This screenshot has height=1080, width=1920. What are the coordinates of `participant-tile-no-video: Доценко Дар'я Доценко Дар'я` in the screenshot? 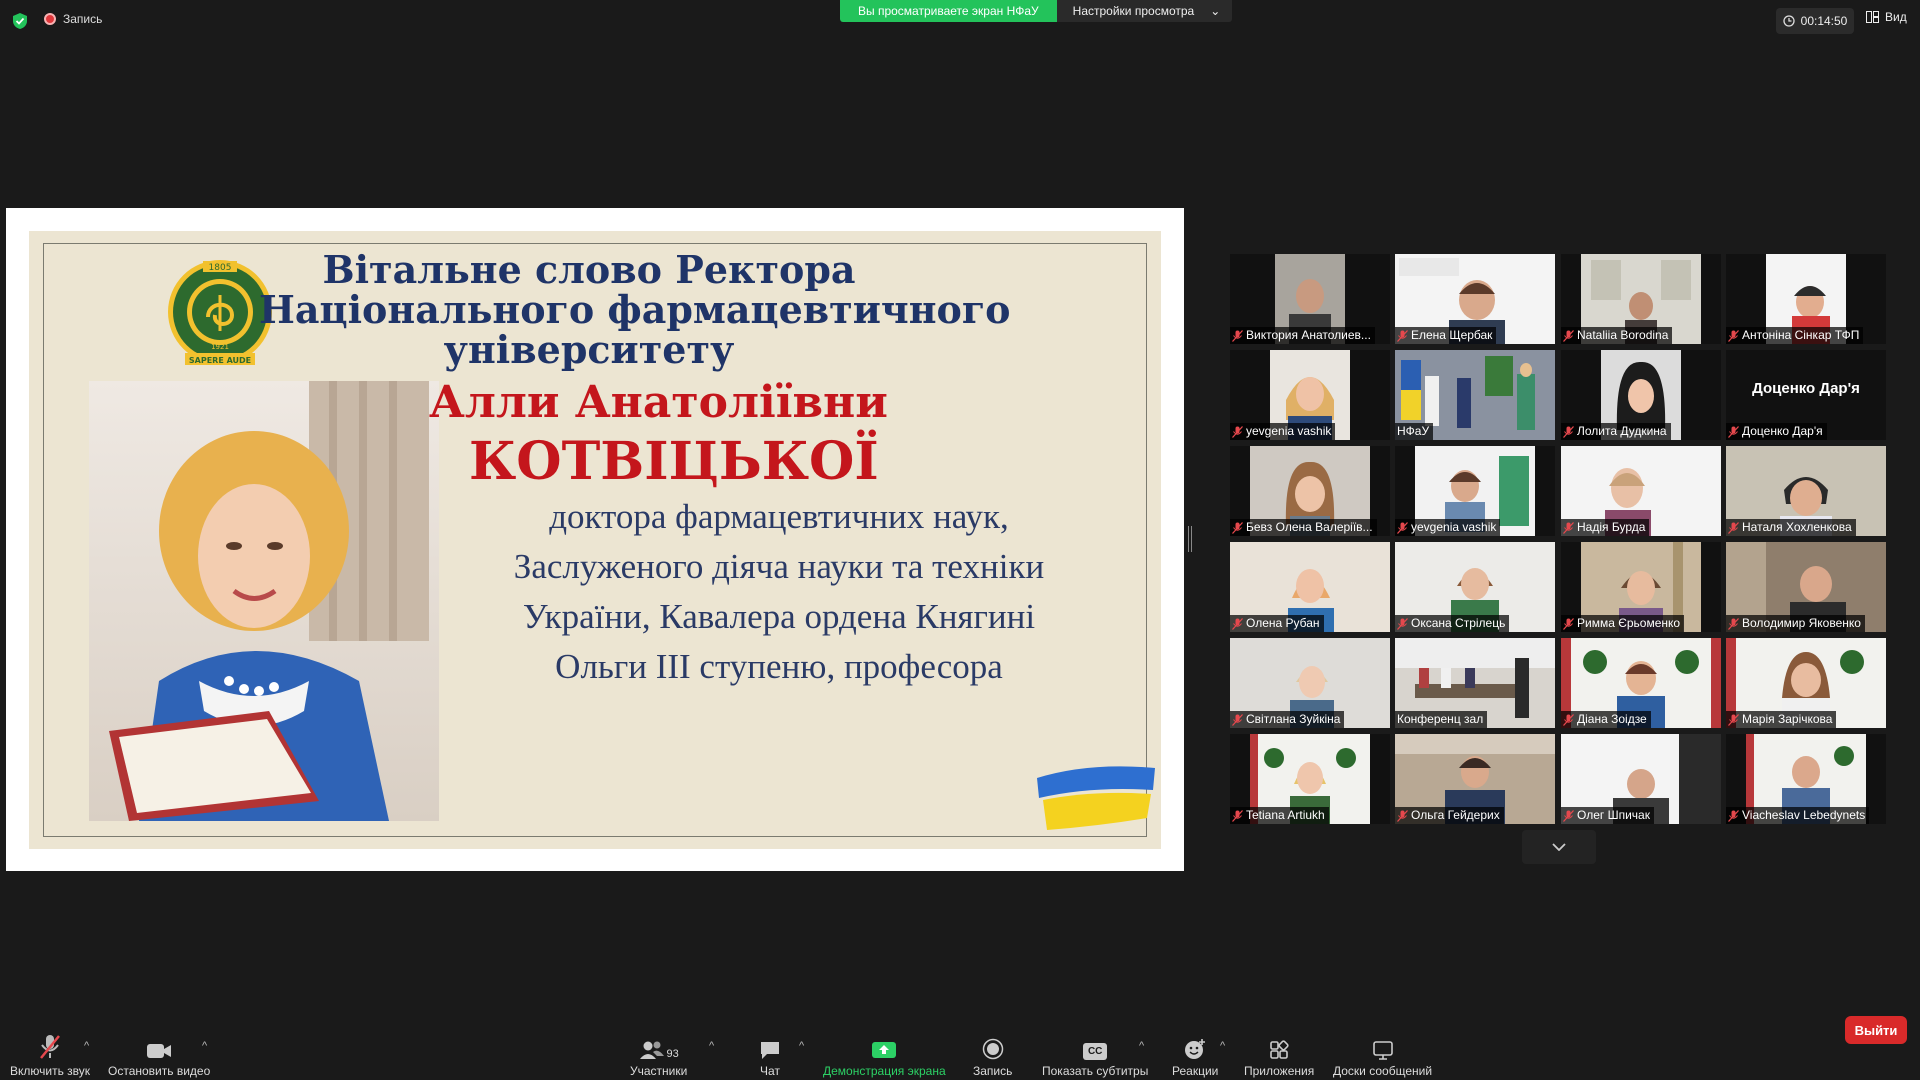 It's located at (1806, 395).